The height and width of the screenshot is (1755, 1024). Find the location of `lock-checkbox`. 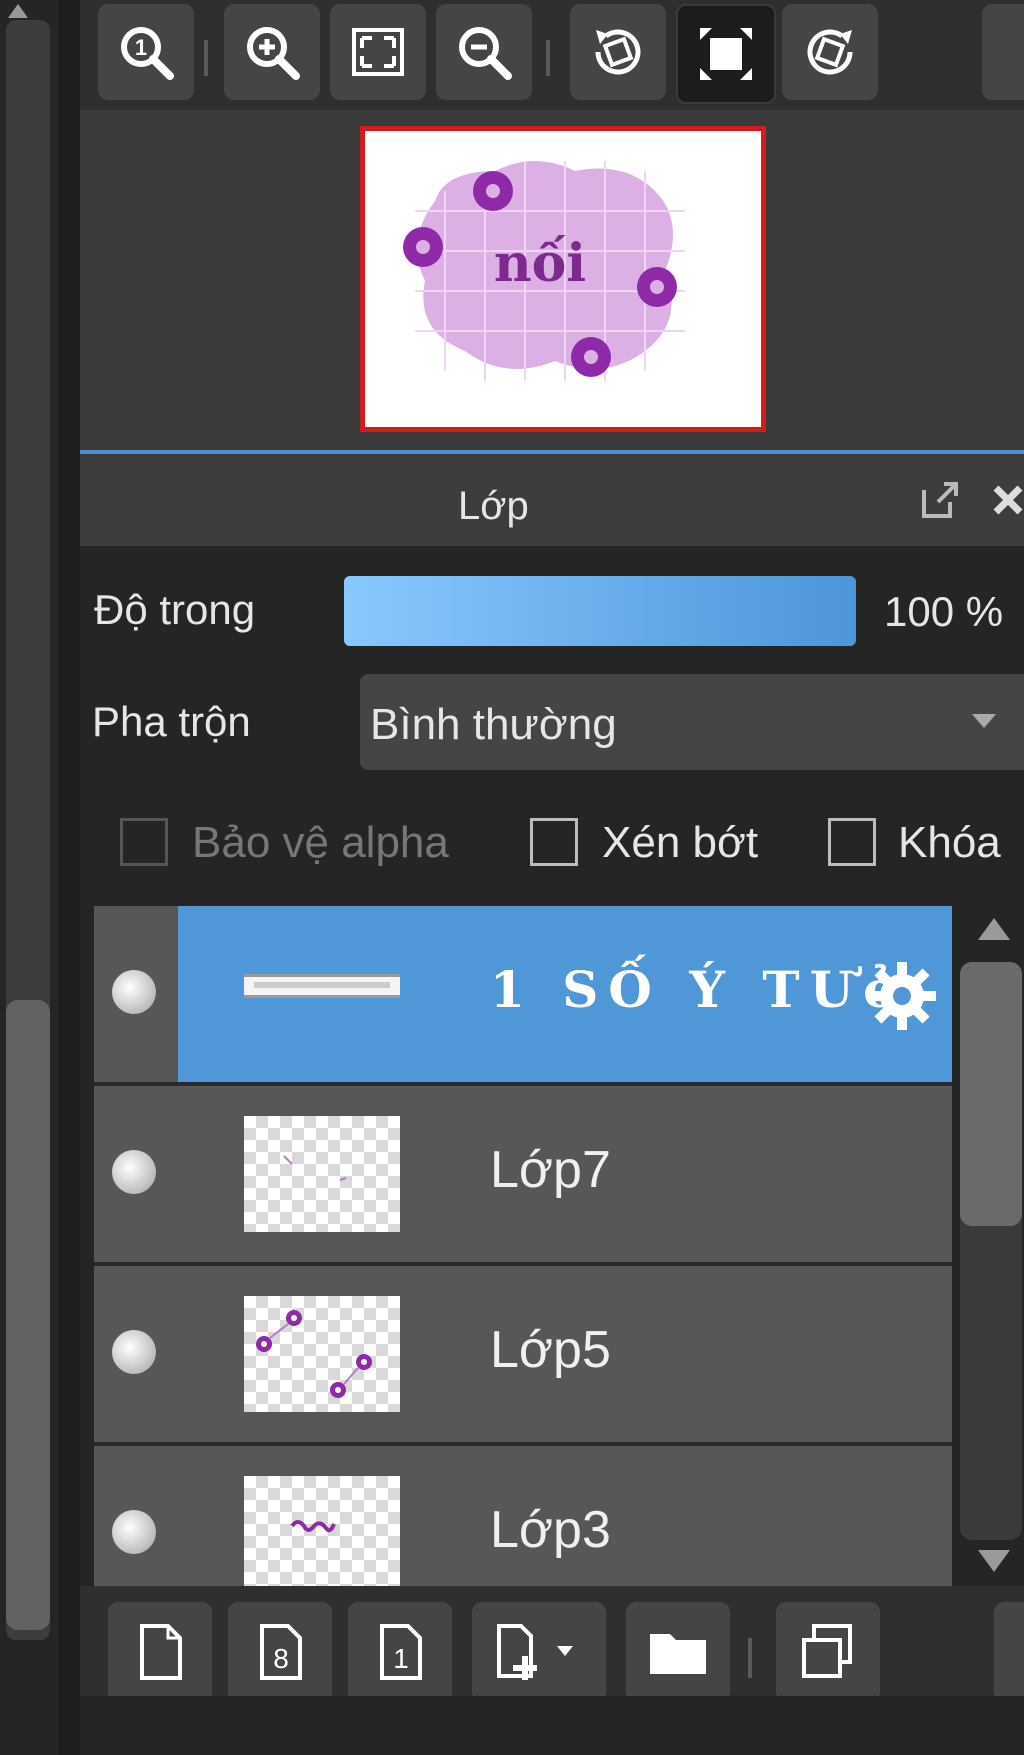

lock-checkbox is located at coordinates (852, 842).